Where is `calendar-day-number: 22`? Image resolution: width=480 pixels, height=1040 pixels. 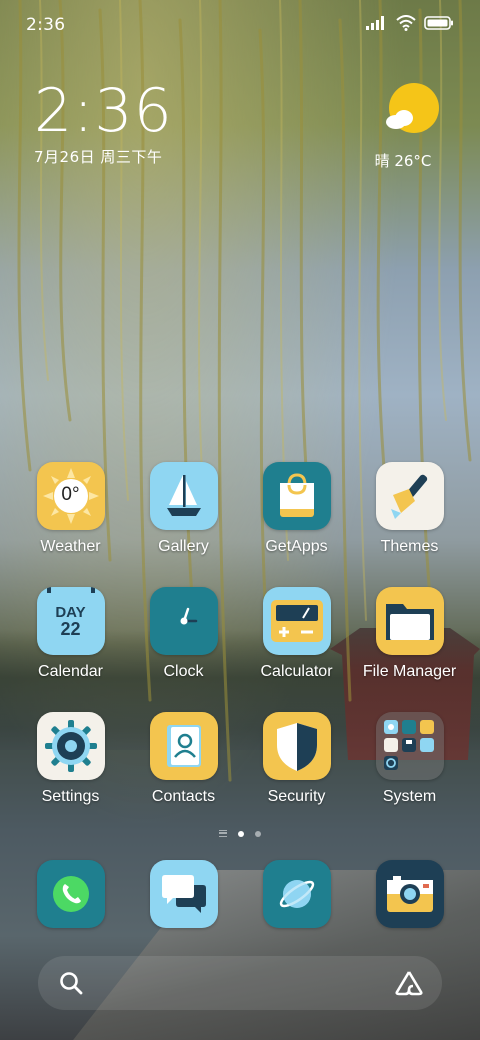 calendar-day-number: 22 is located at coordinates (70, 628).